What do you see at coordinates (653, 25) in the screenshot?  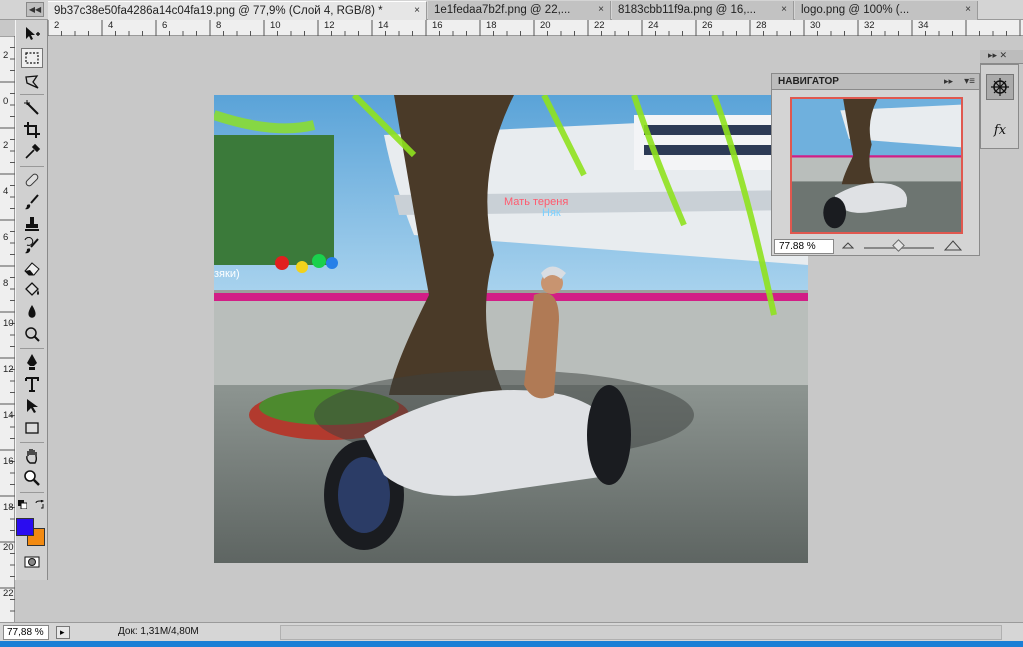 I see `ruler-mark: 24` at bounding box center [653, 25].